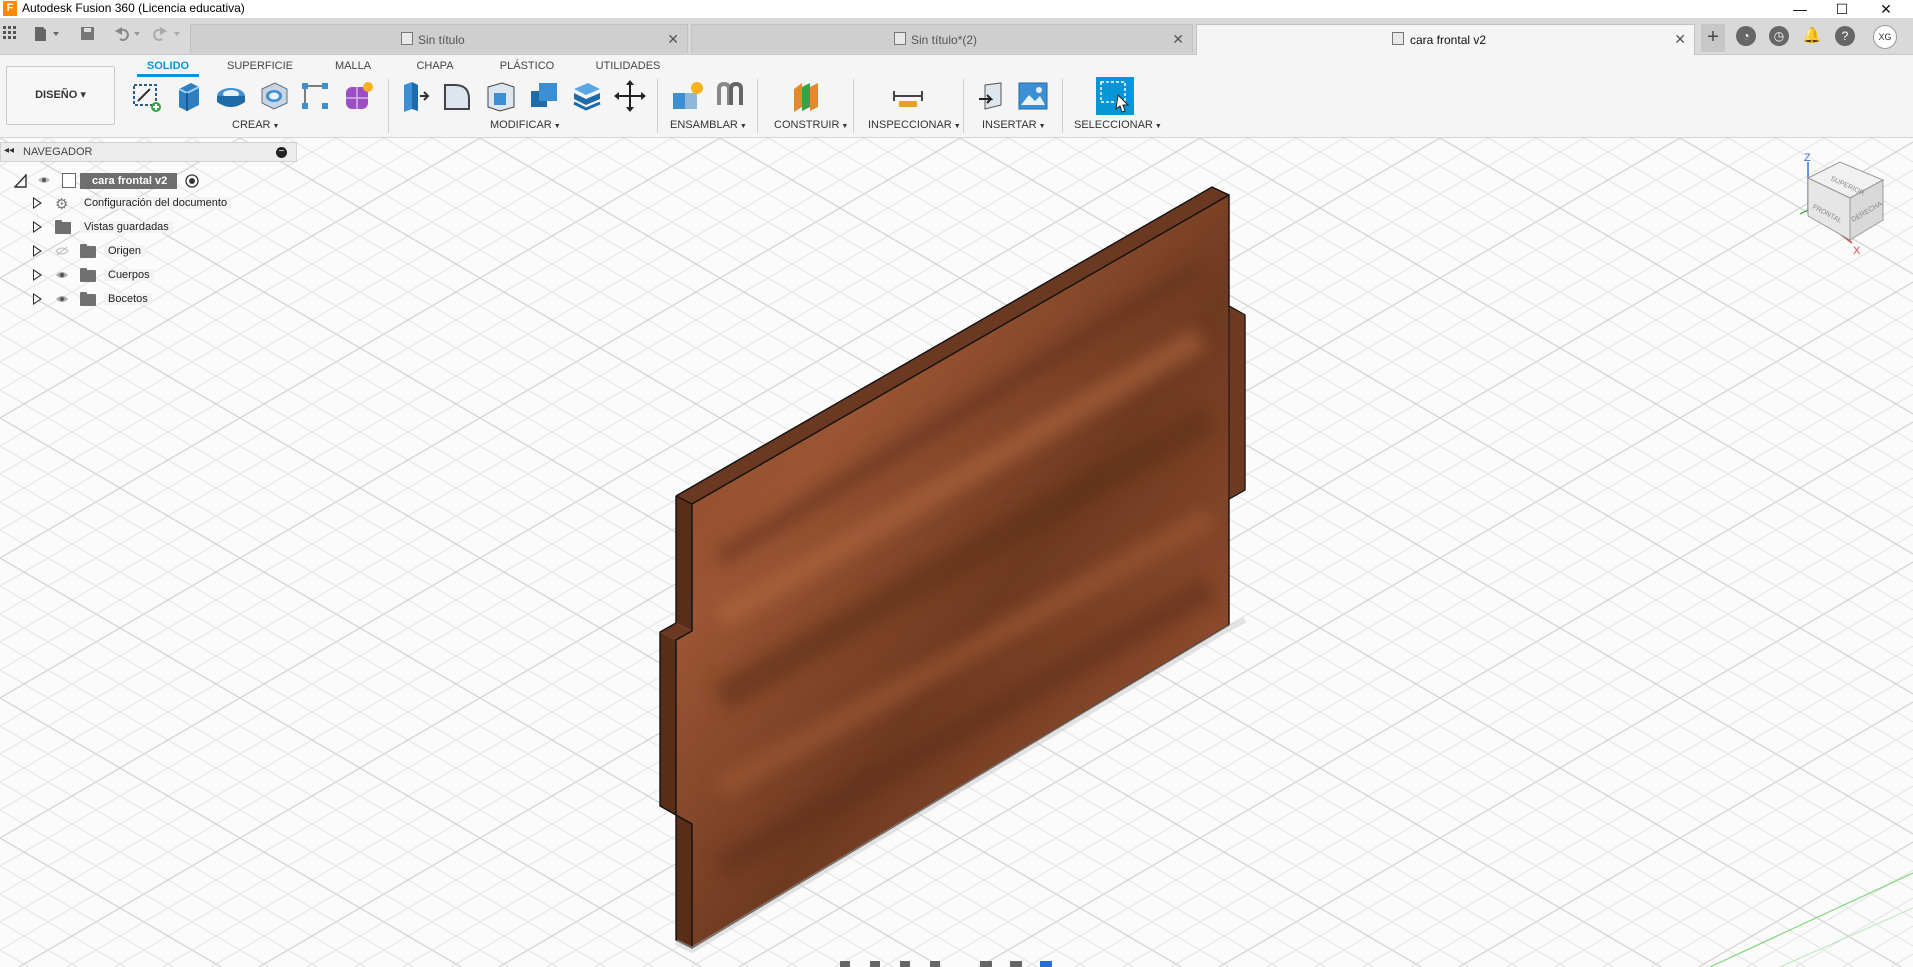  I want to click on minimize-panel-icon: −, so click(281, 152).